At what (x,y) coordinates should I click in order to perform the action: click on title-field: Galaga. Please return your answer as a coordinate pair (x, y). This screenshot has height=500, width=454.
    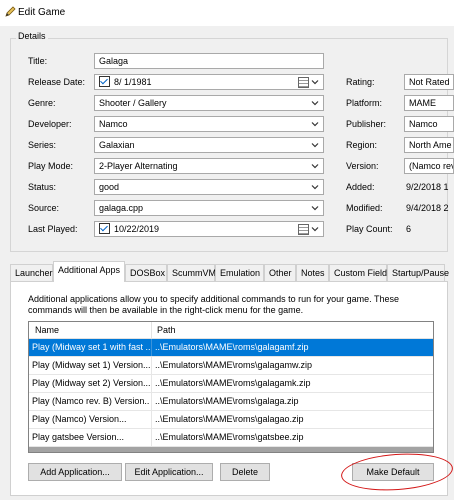
    Looking at the image, I should click on (209, 61).